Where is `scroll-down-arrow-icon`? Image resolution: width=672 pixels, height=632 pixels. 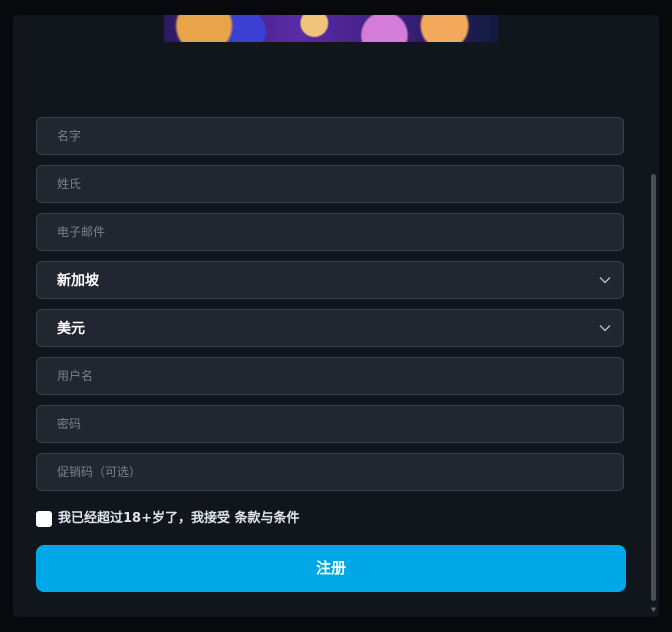 scroll-down-arrow-icon is located at coordinates (653, 610).